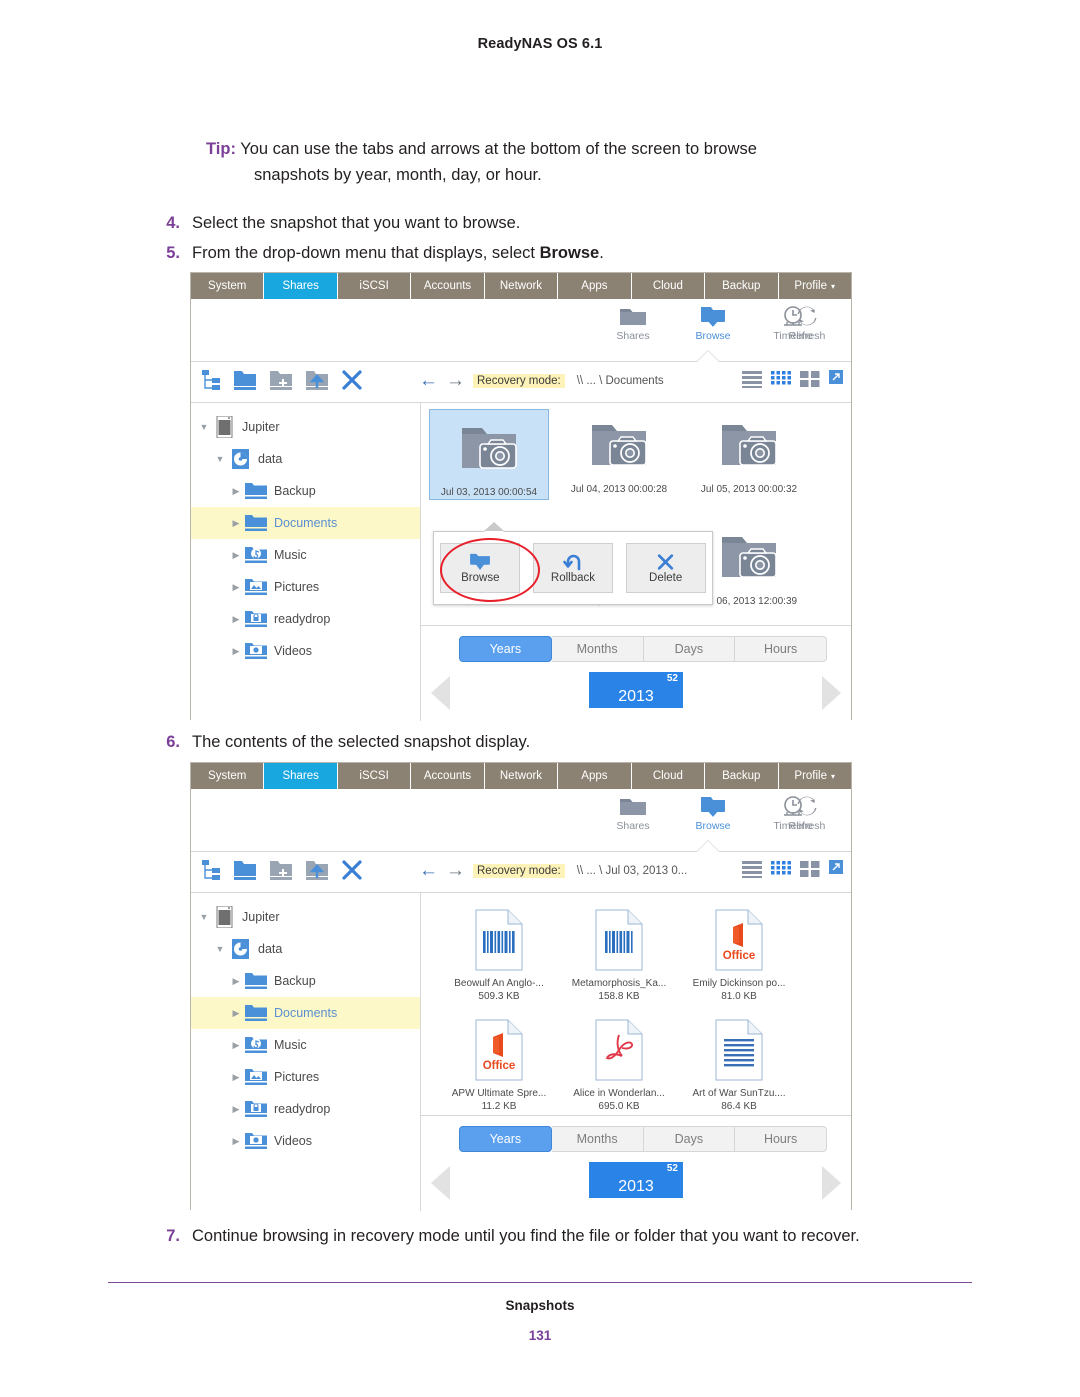 This screenshot has width=1080, height=1397. I want to click on file-item: Alice in Wonderlan... 695.0 KB, so click(619, 1063).